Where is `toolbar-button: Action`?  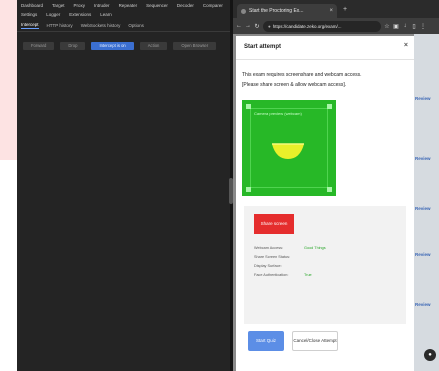 toolbar-button: Action is located at coordinates (153, 46).